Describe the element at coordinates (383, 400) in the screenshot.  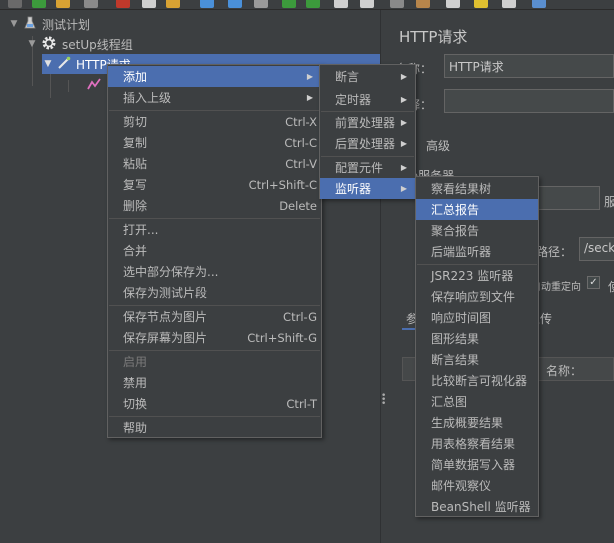
I see `splitter-grip-icon: • • •` at that location.